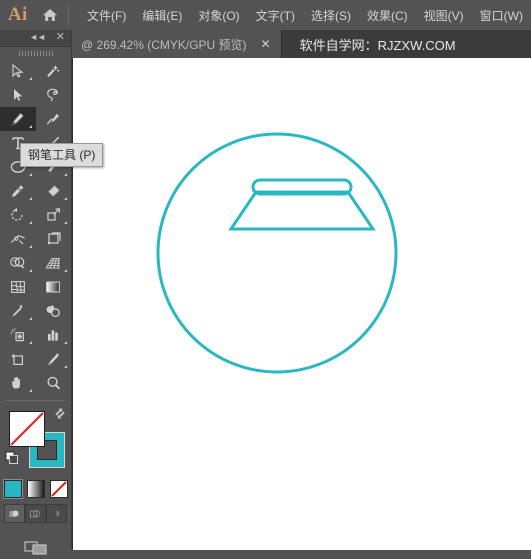 The height and width of the screenshot is (559, 531). Describe the element at coordinates (54, 335) in the screenshot. I see `column-graph-tool` at that location.